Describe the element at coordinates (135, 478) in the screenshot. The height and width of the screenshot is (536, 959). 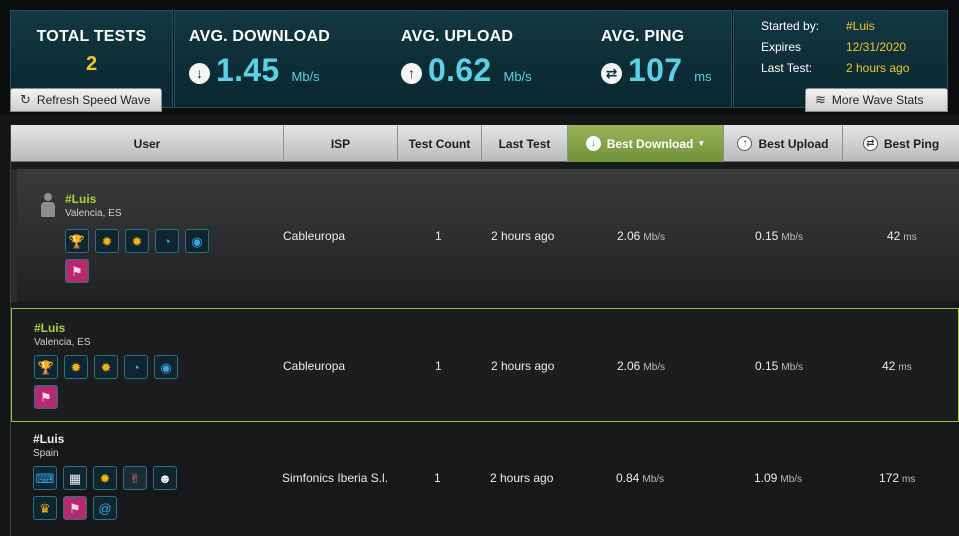
I see `rock-hand-icon: ✌` at that location.